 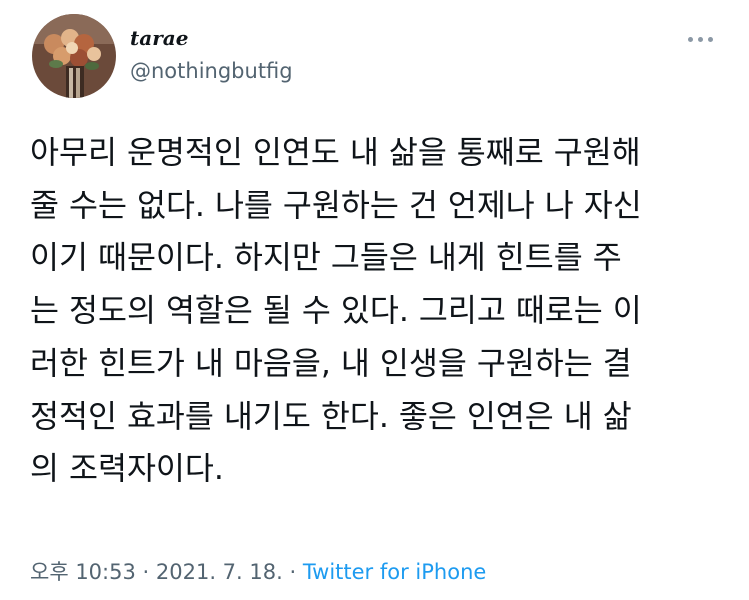 I want to click on tweet-text-line: 이기 때문이다. 하지만 그들은 내게 힌트를 주, so click(x=326, y=258).